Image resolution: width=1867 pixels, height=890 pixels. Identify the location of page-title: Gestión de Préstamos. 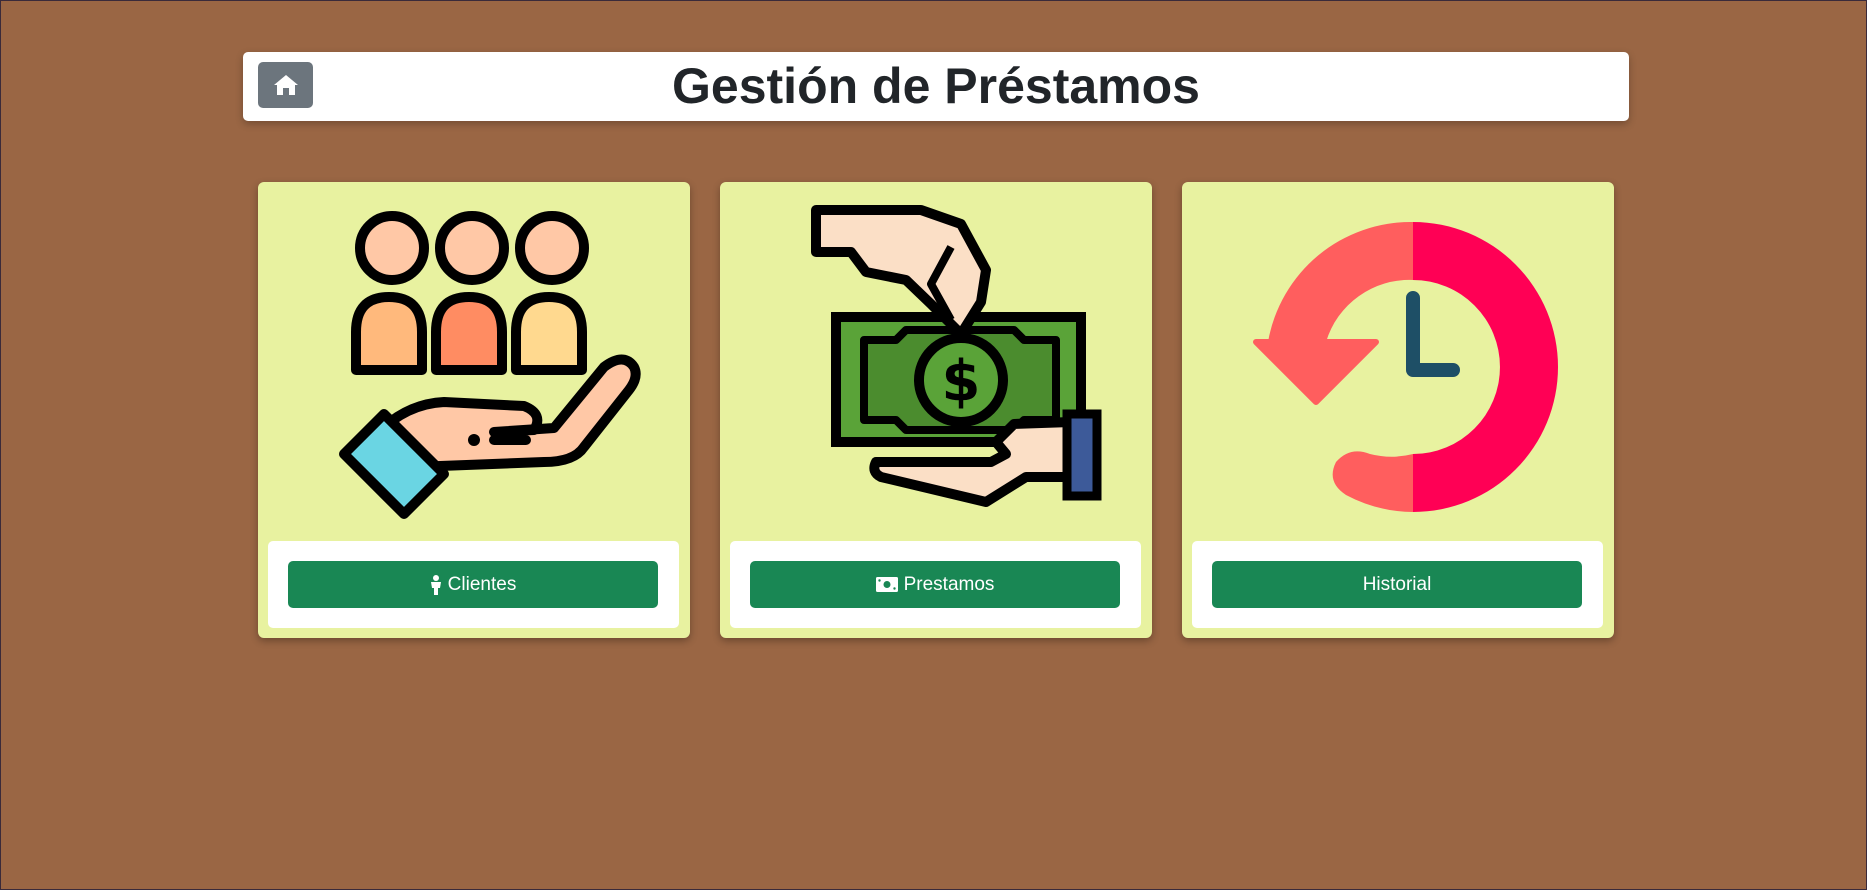
(936, 86).